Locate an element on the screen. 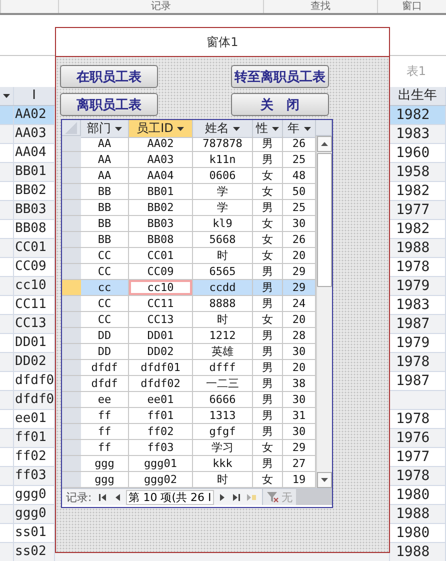 This screenshot has height=561, width=446. ribbon-group-label: 窗口 is located at coordinates (412, 7).